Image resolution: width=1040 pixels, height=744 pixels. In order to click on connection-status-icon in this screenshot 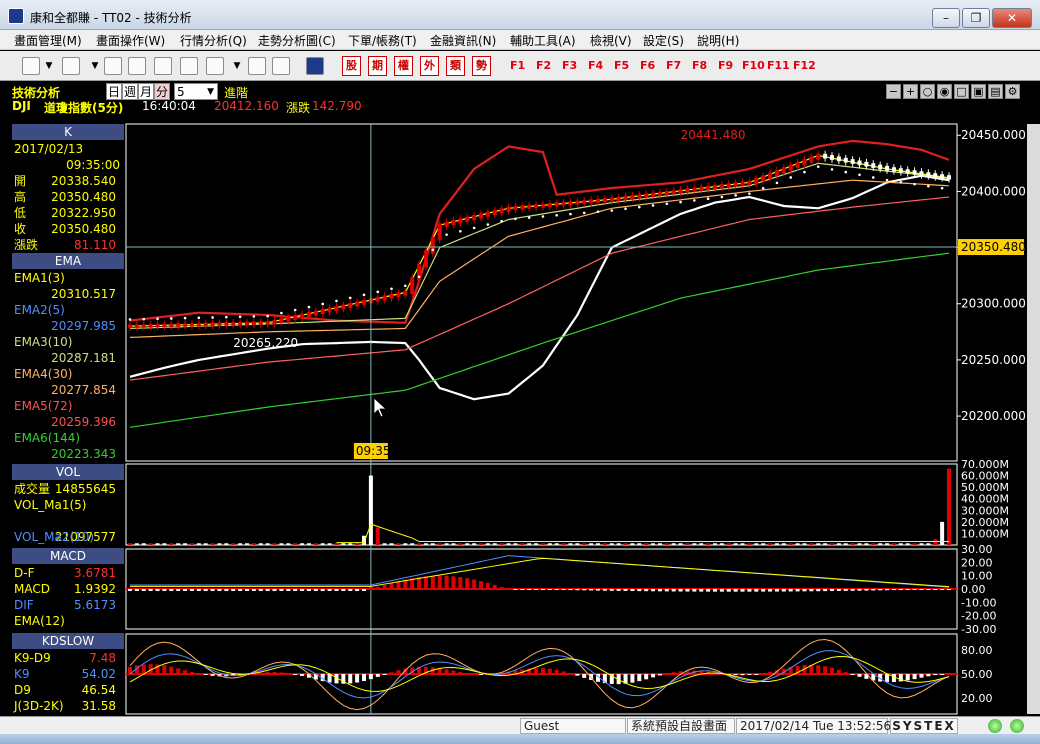, I will do `click(995, 726)`.